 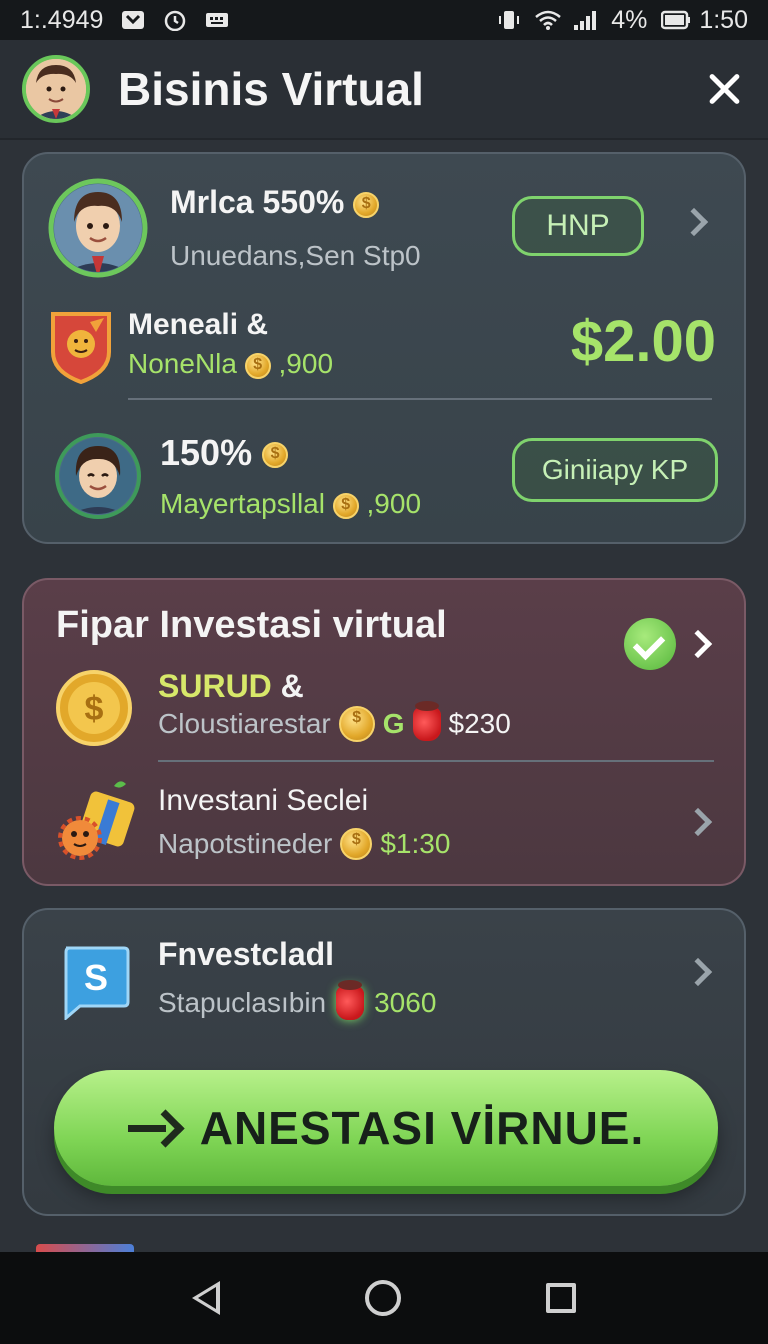 I want to click on row2-subtitle: NoneNla, so click(x=182, y=363).